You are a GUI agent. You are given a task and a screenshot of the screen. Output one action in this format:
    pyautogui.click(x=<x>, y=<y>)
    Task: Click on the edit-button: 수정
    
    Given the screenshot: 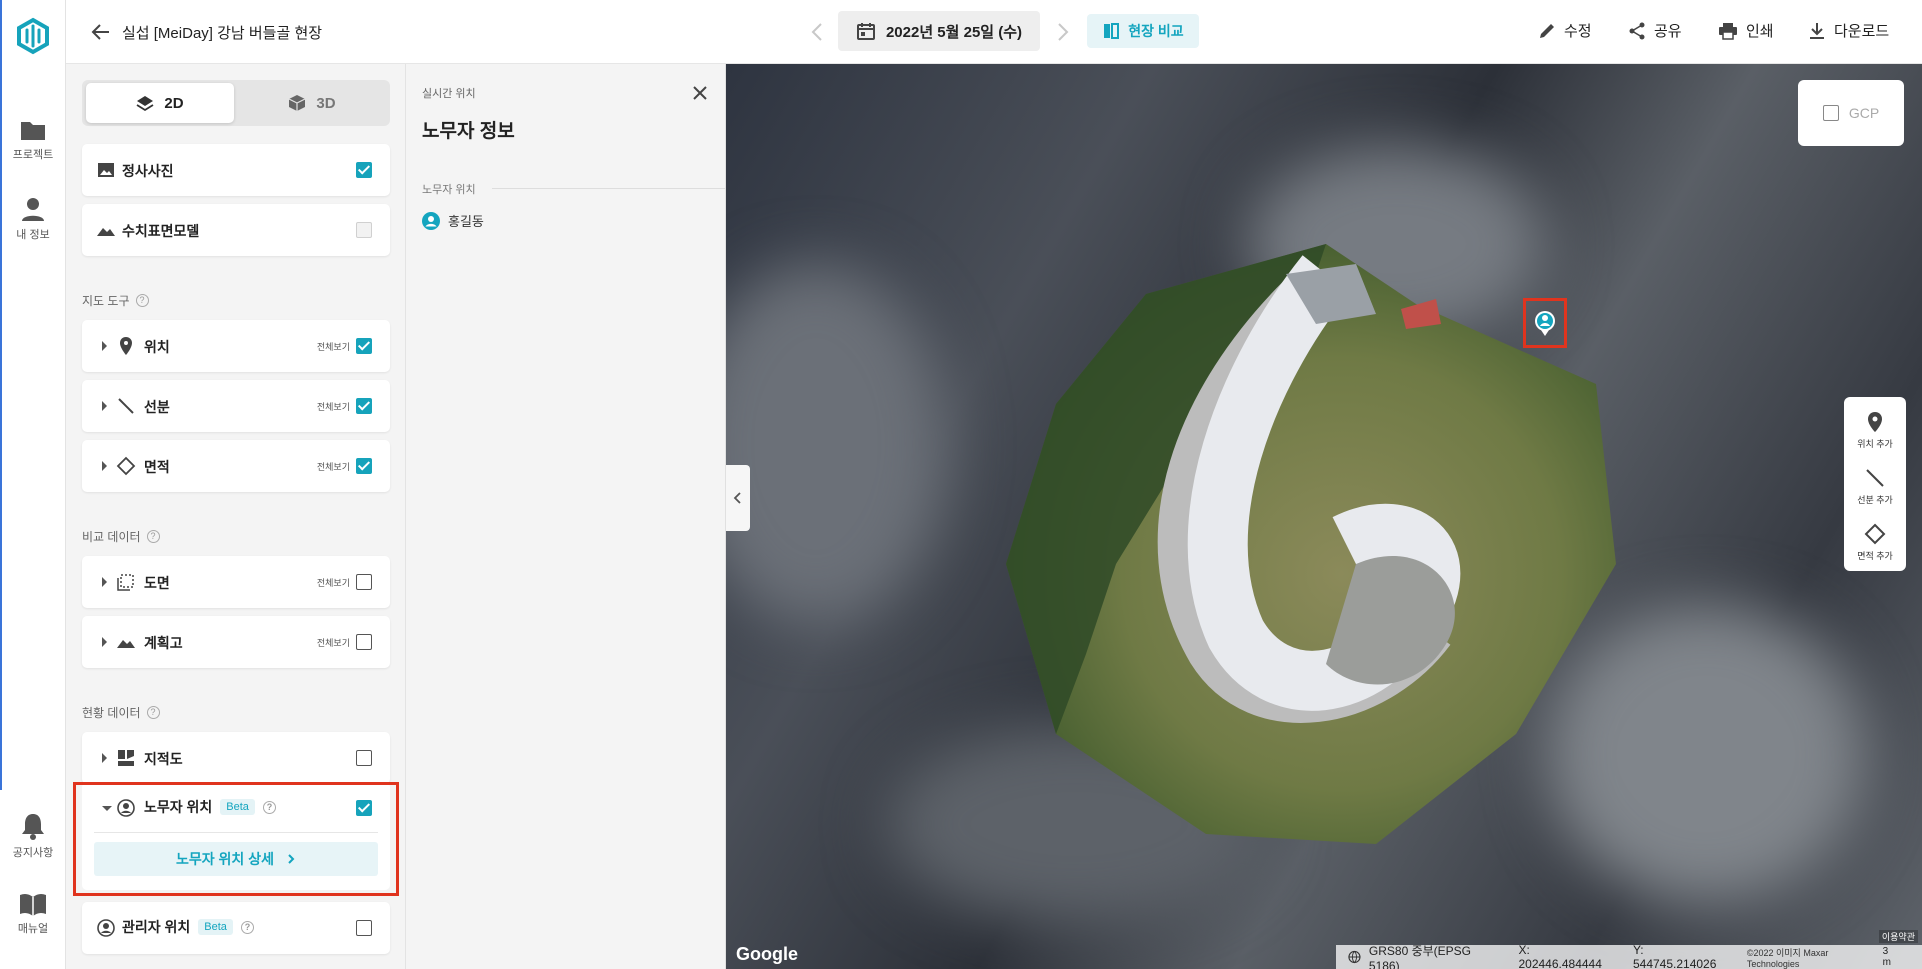 What is the action you would take?
    pyautogui.click(x=1565, y=30)
    